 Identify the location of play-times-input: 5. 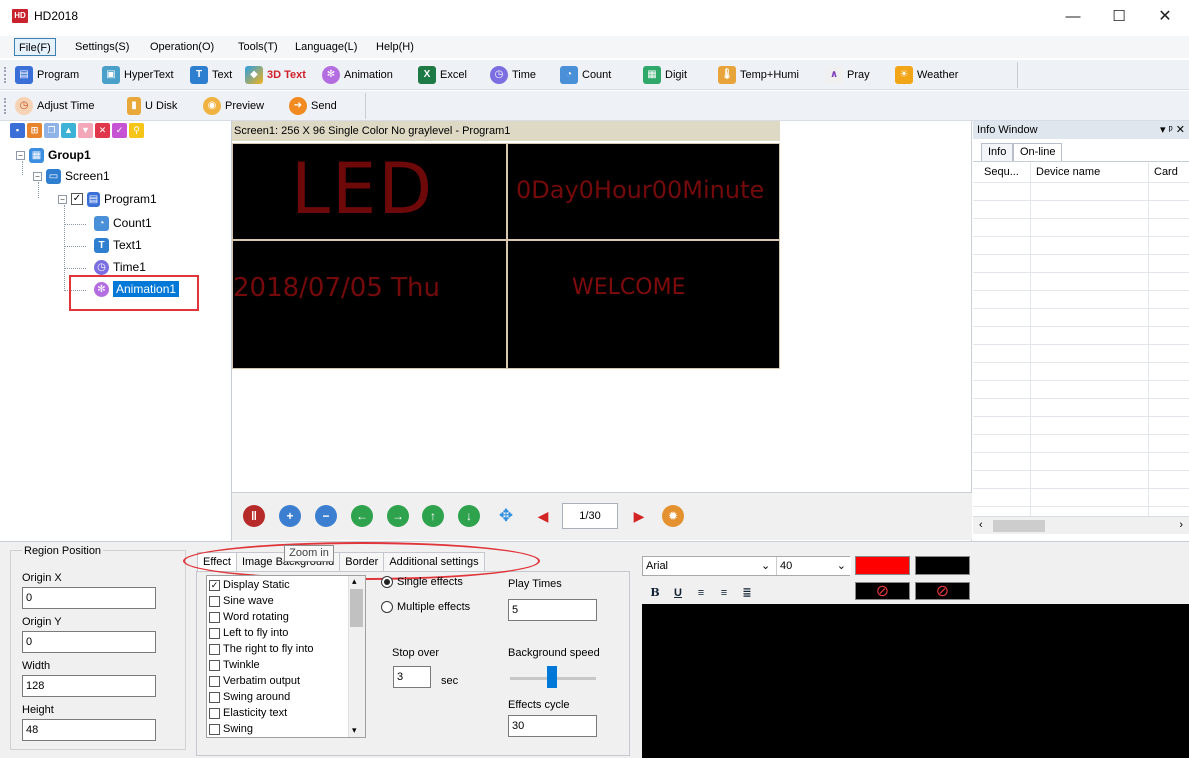
(552, 610).